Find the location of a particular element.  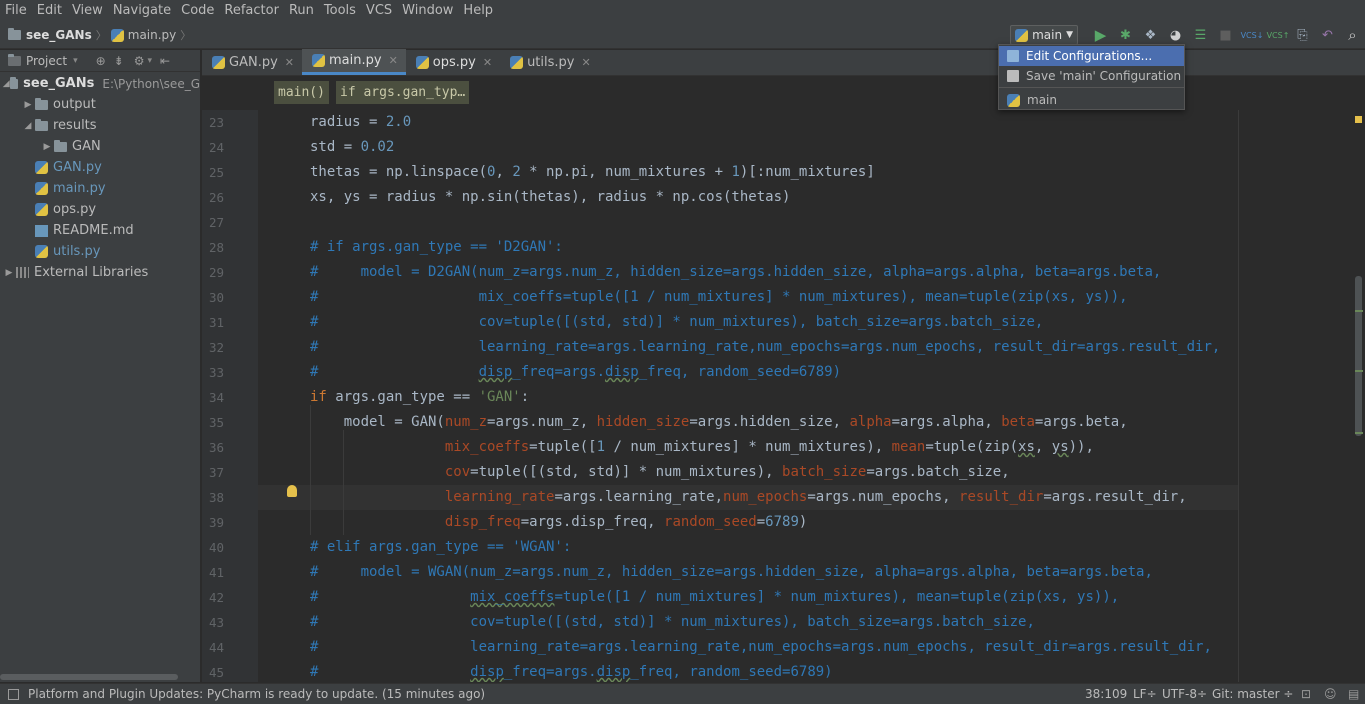

menu-help: Help is located at coordinates (478, 11).